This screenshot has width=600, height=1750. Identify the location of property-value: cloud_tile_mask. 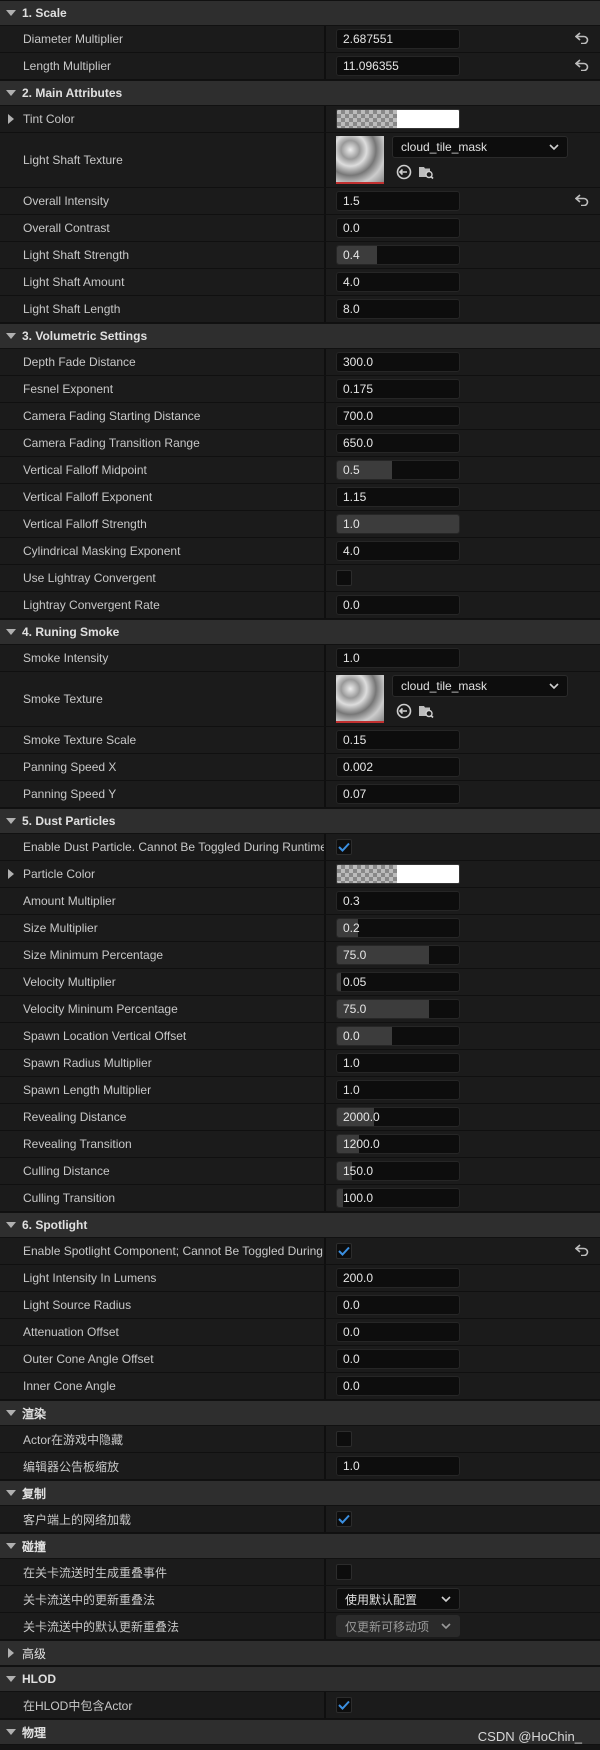
(447, 160).